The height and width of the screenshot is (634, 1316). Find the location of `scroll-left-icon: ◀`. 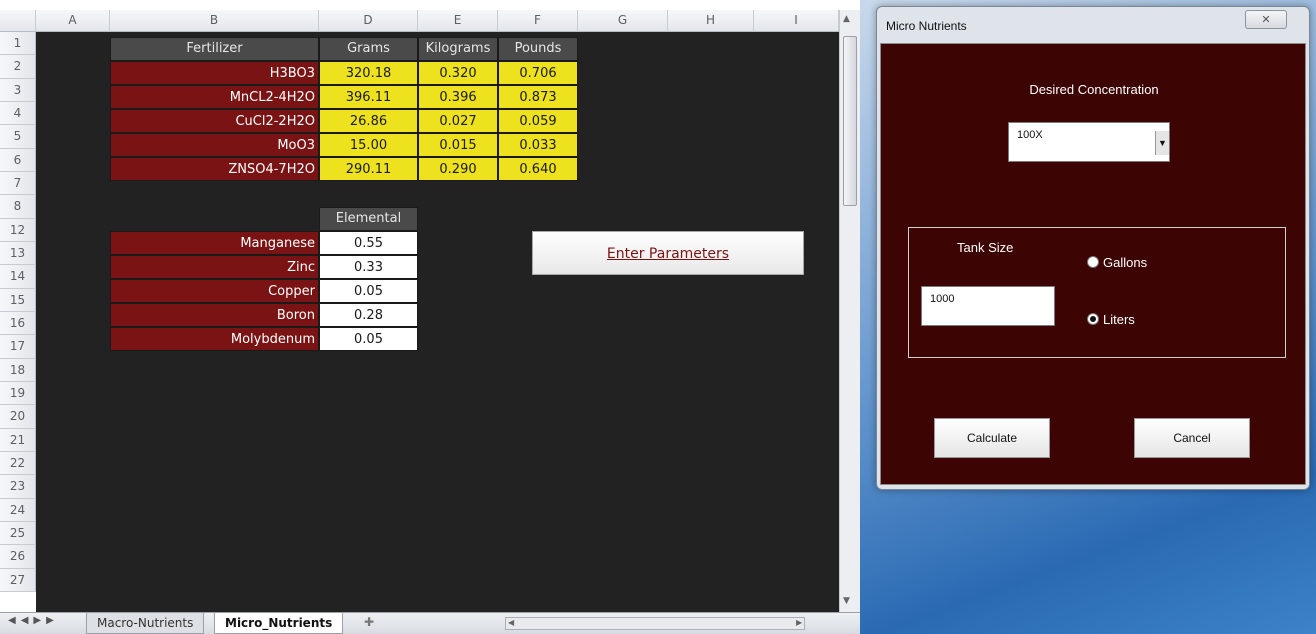

scroll-left-icon: ◀ is located at coordinates (511, 622).